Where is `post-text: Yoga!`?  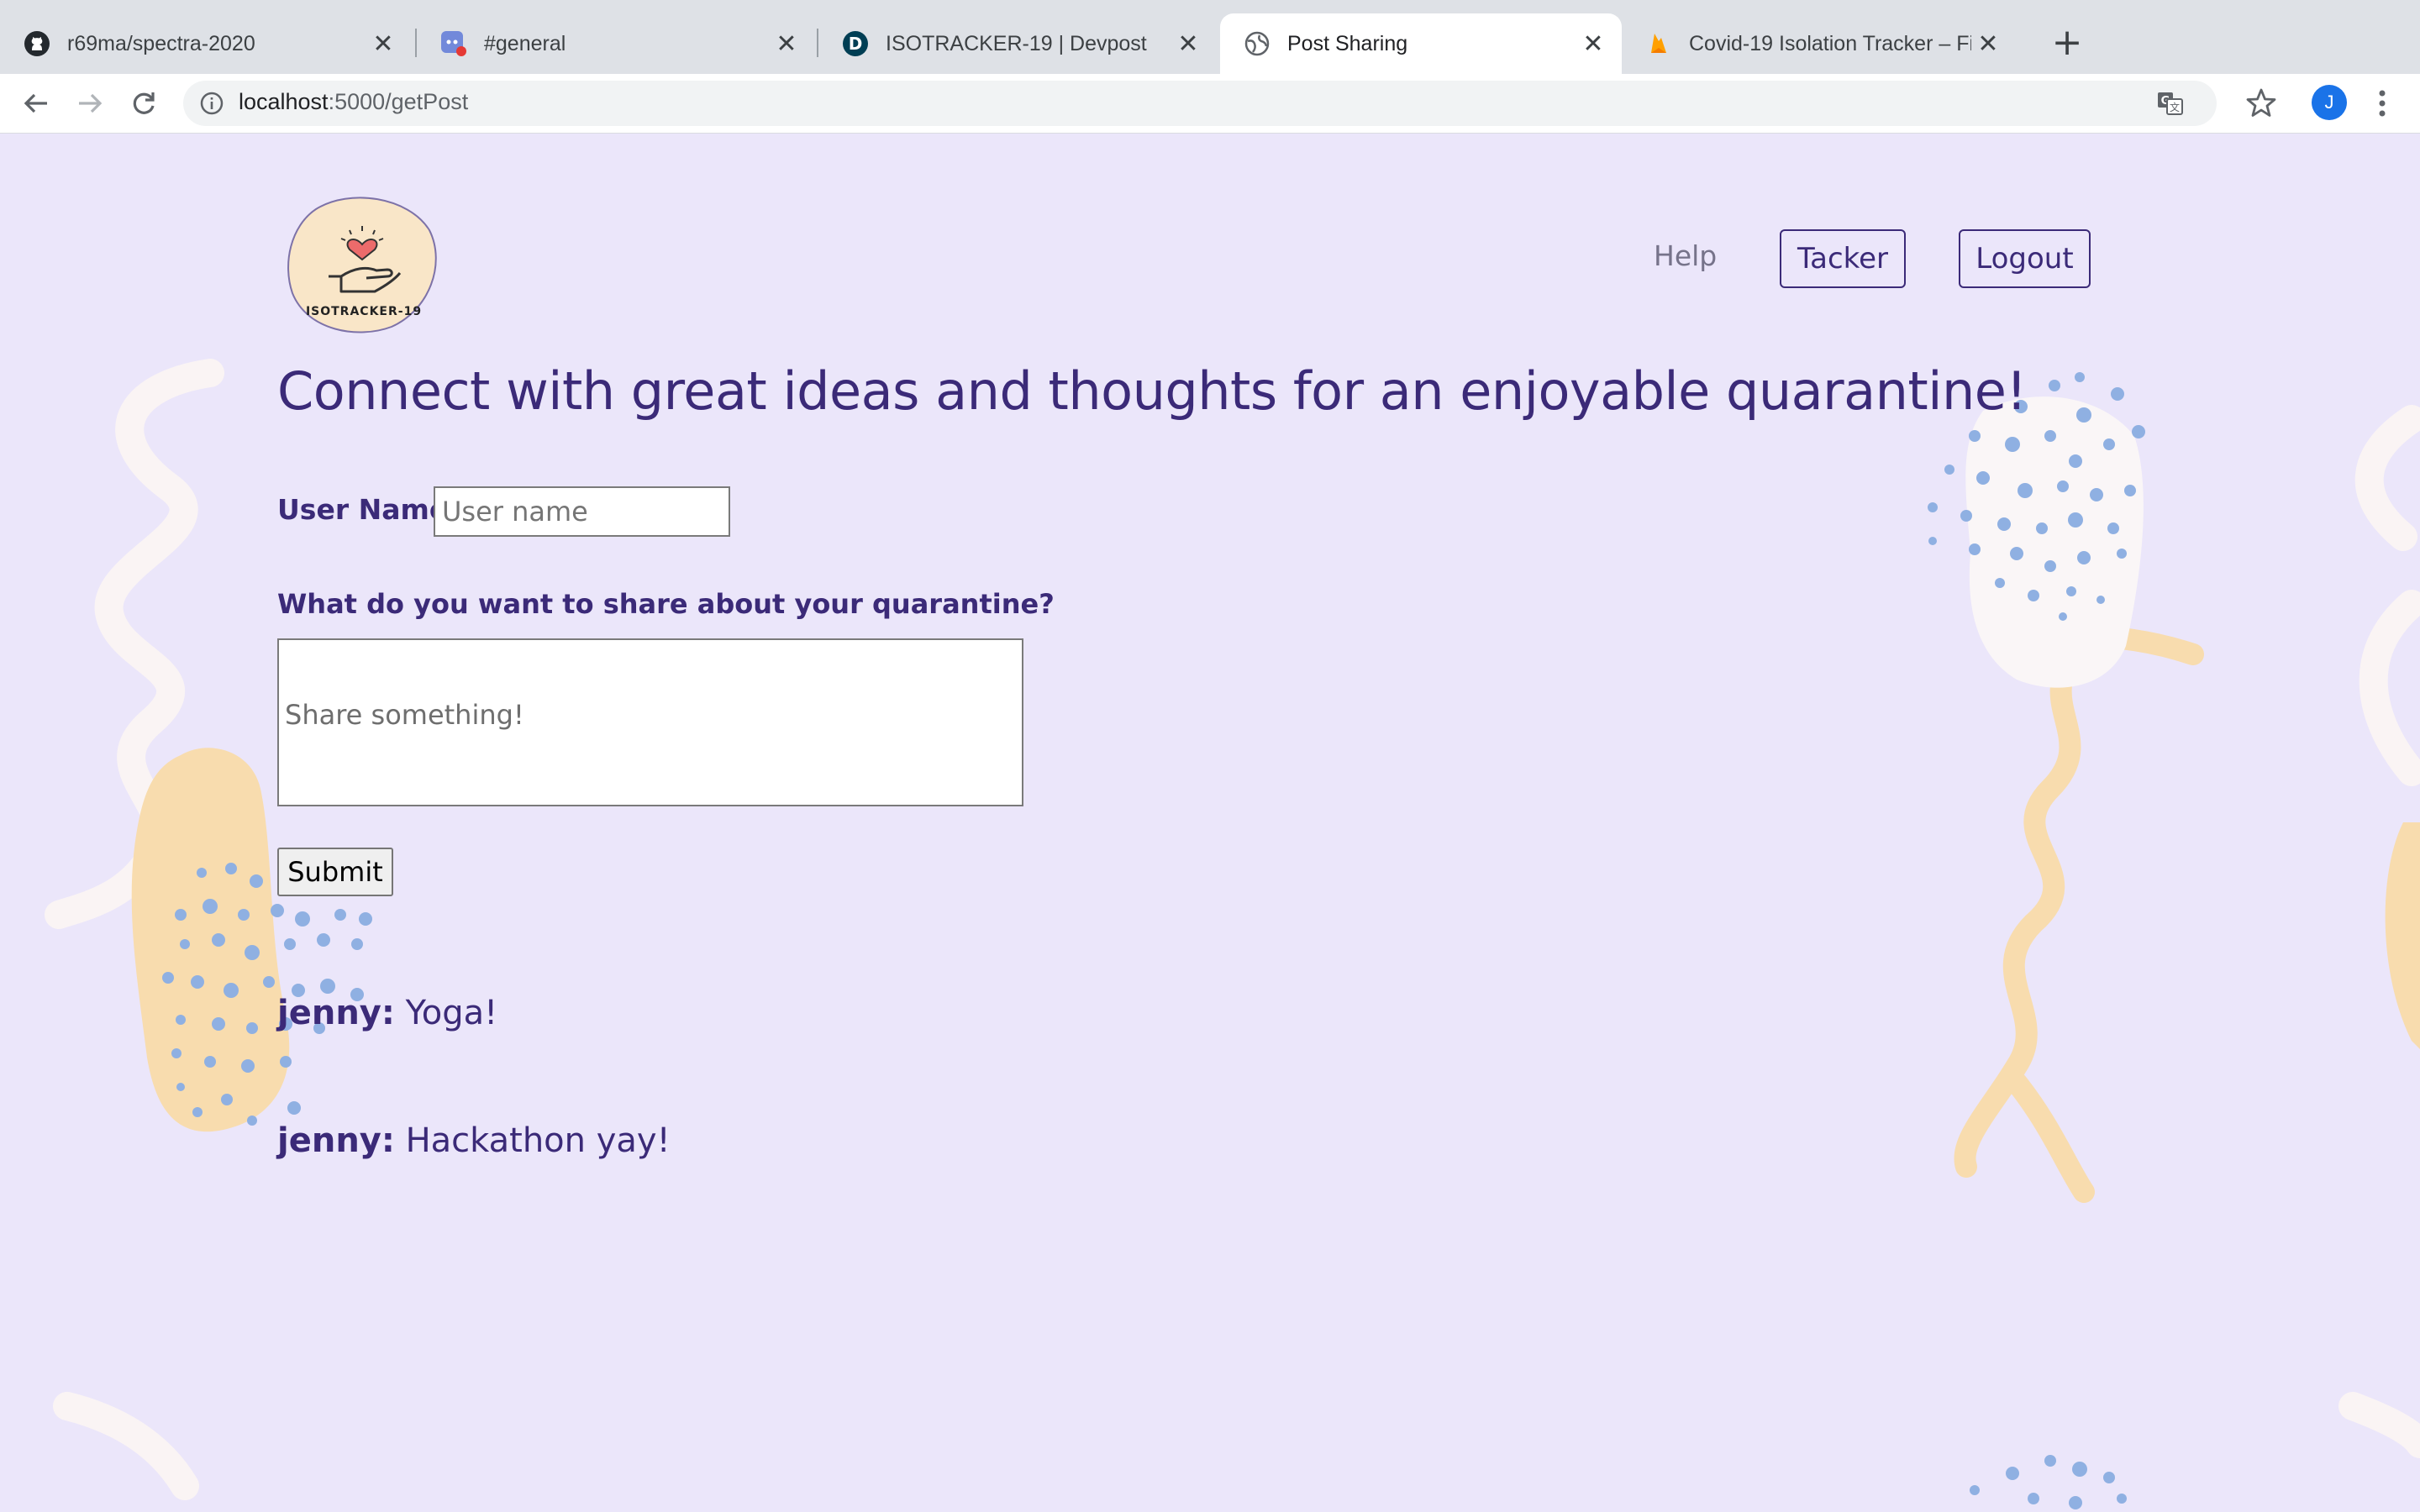
post-text: Yoga! is located at coordinates (451, 1013).